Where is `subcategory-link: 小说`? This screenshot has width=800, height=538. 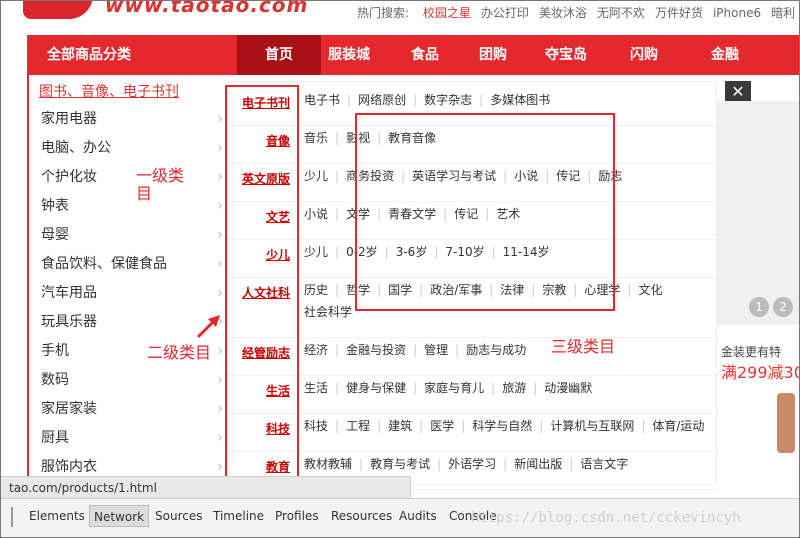 subcategory-link: 小说 is located at coordinates (316, 214).